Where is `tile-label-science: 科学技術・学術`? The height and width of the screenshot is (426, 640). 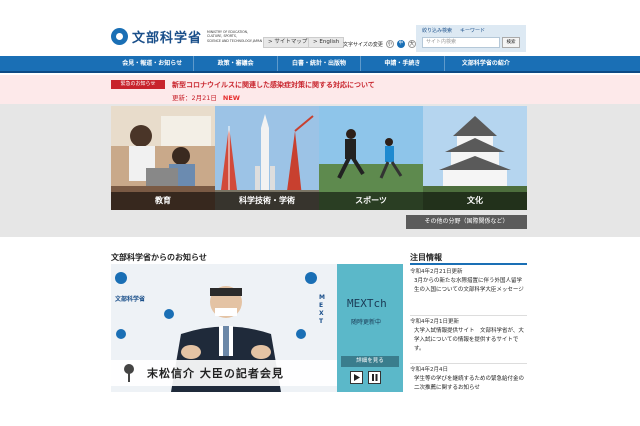
tile-label-science: 科学技術・学術 is located at coordinates (267, 201).